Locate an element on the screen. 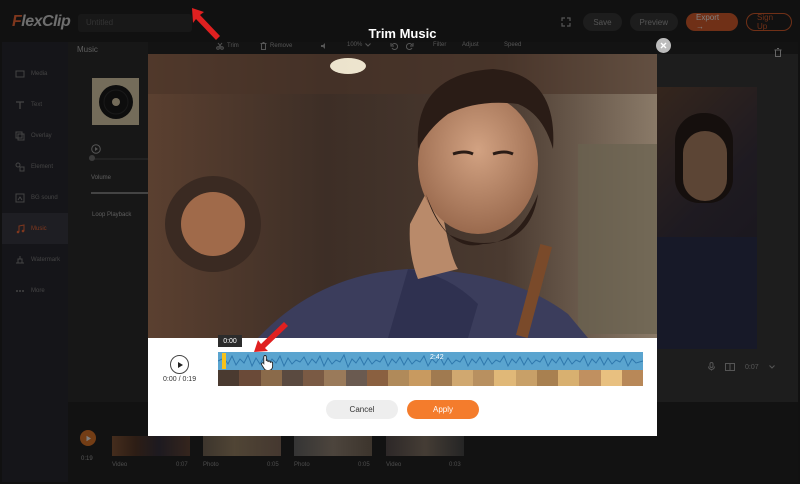 This screenshot has width=800, height=484. trim-play-button is located at coordinates (179, 364).